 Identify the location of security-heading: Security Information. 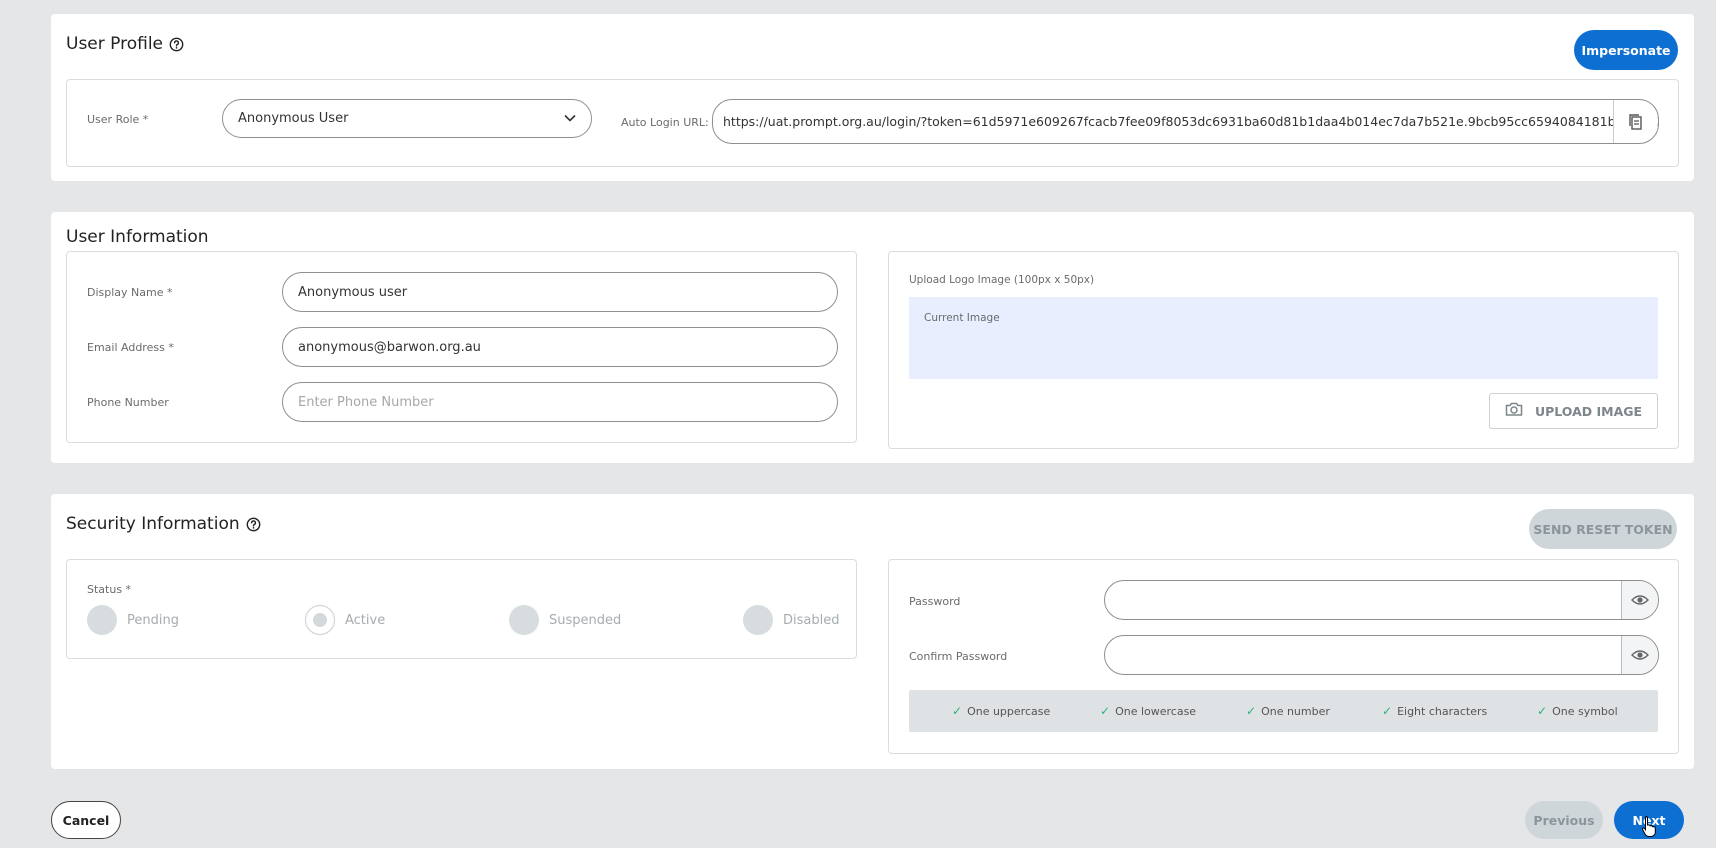
(163, 524).